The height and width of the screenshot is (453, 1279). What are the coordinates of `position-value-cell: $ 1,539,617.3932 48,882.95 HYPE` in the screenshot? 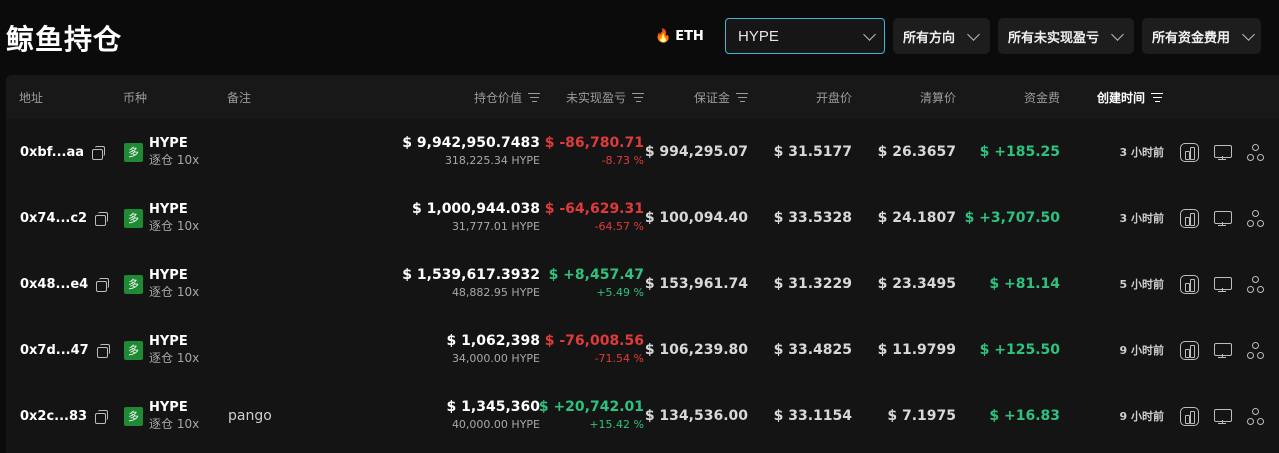 It's located at (471, 284).